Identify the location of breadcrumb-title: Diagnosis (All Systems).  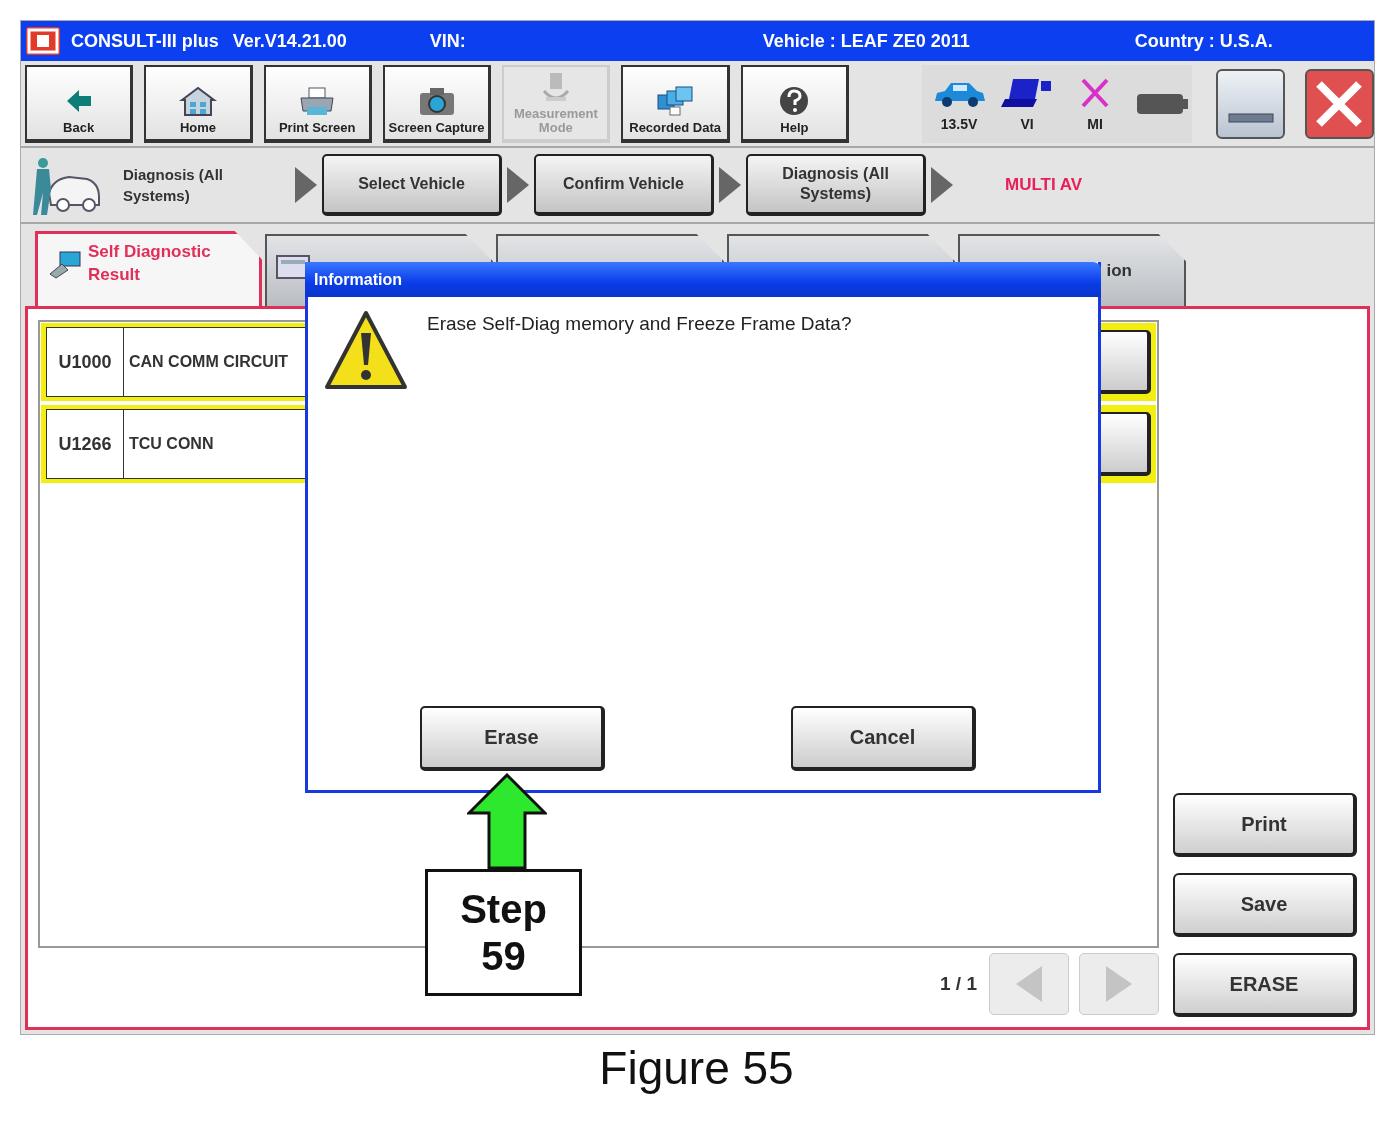
(173, 185).